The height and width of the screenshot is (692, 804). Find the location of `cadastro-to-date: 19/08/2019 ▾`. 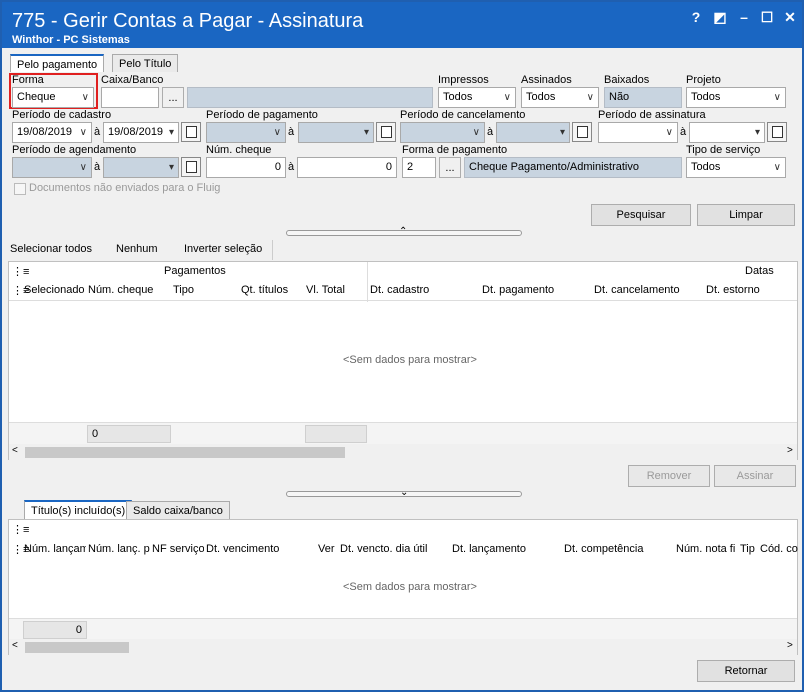

cadastro-to-date: 19/08/2019 ▾ is located at coordinates (141, 132).